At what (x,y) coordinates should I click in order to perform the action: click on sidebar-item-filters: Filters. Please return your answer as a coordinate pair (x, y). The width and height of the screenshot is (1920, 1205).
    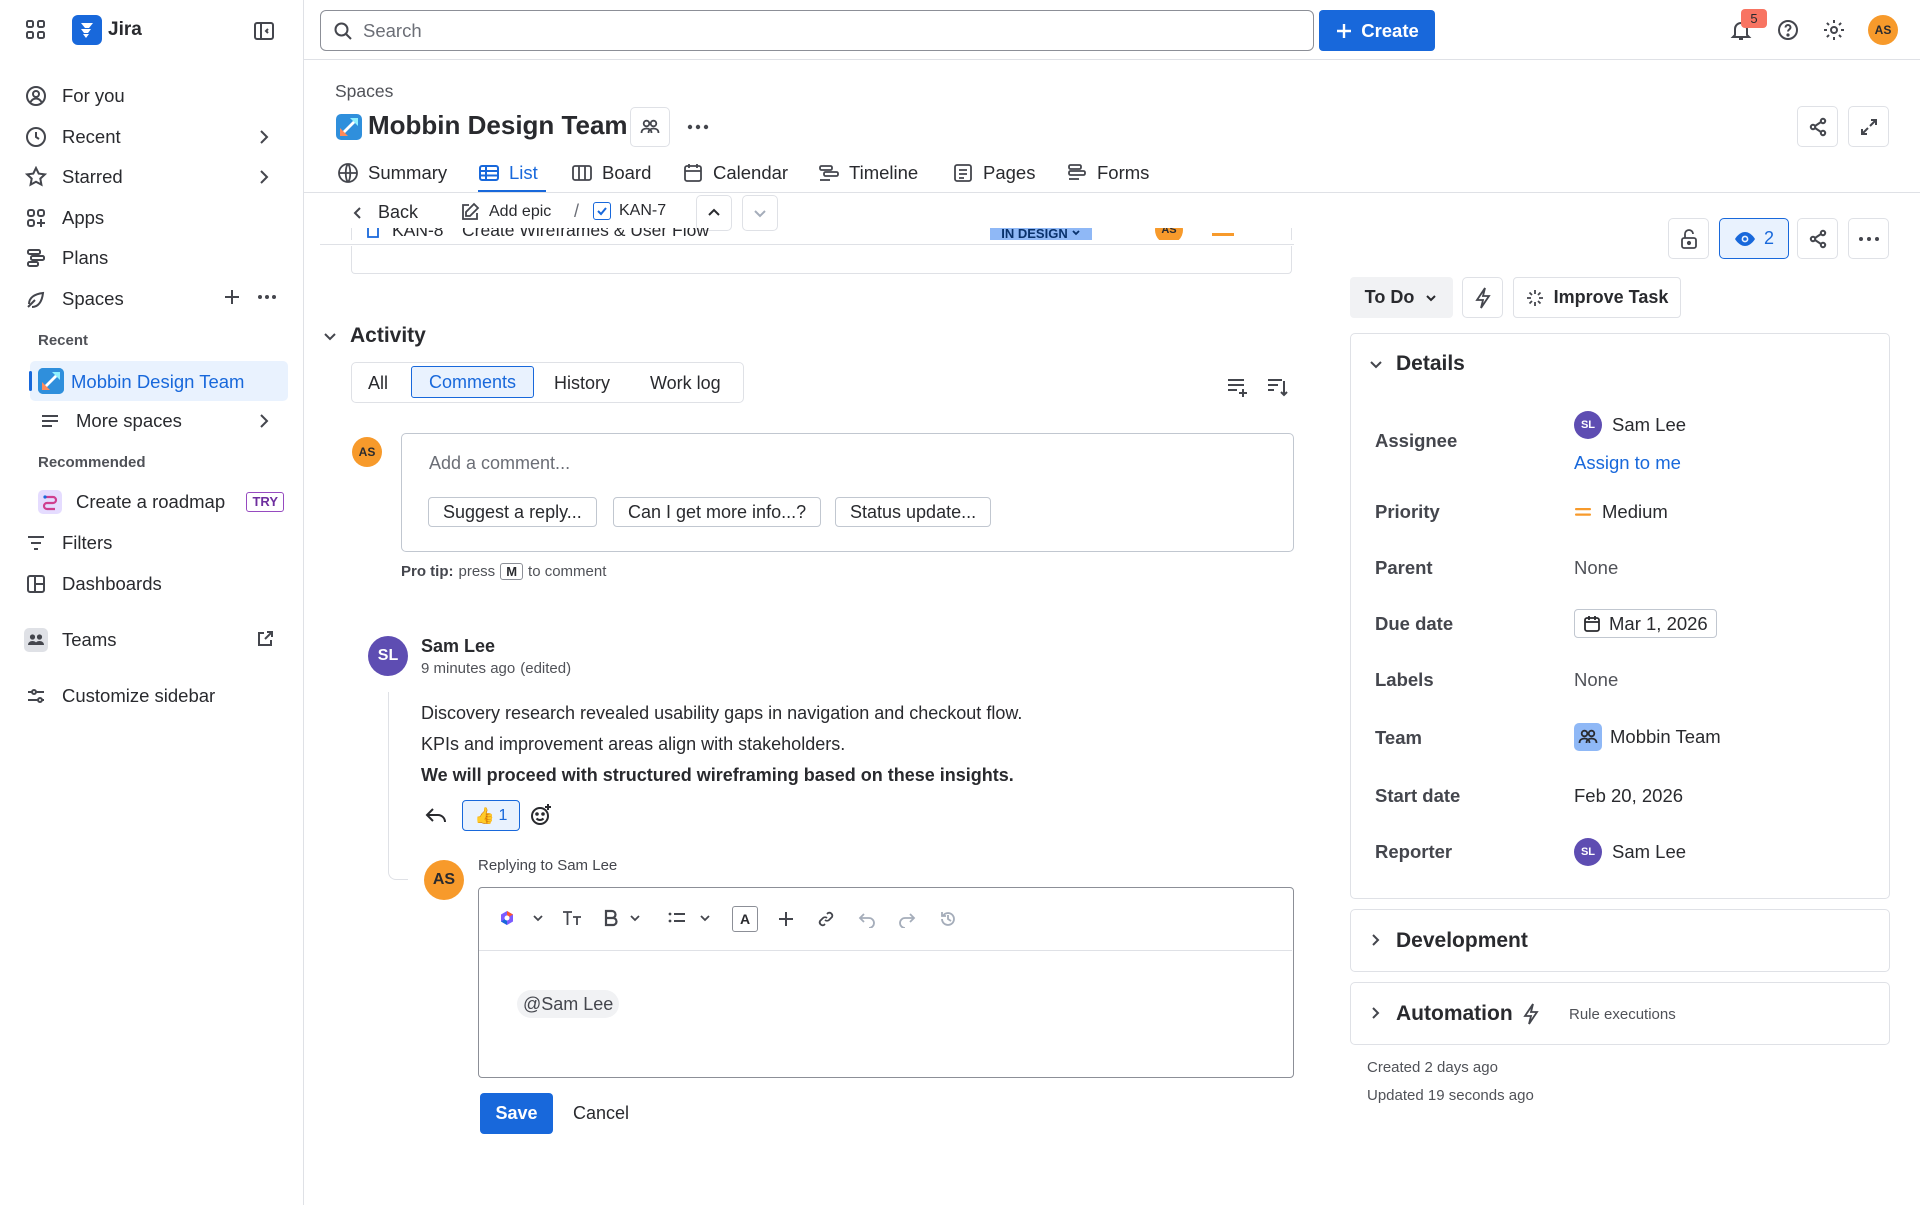
    Looking at the image, I should click on (156, 543).